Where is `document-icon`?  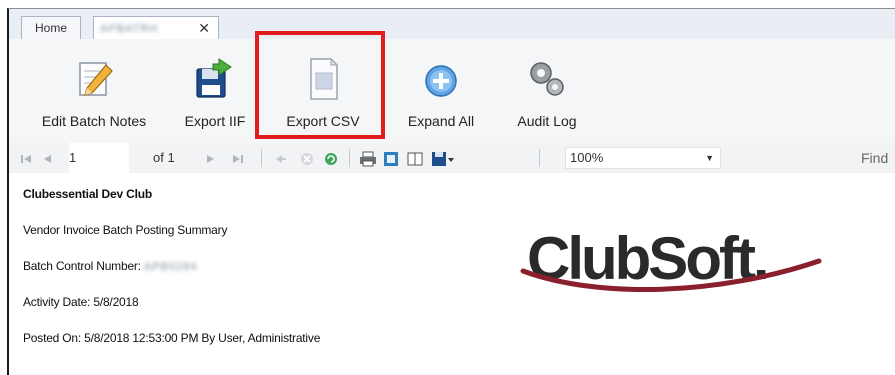 document-icon is located at coordinates (324, 78).